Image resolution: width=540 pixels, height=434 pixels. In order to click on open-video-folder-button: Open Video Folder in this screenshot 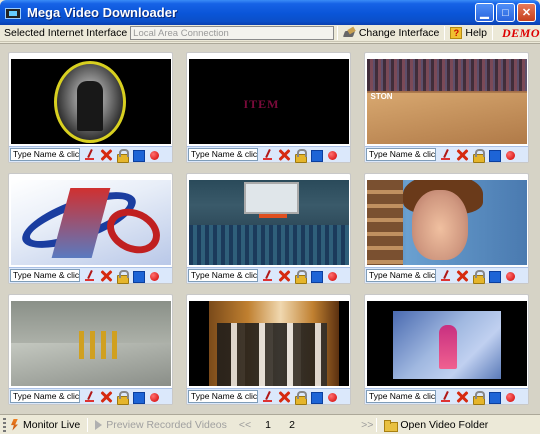, I will do `click(436, 425)`.